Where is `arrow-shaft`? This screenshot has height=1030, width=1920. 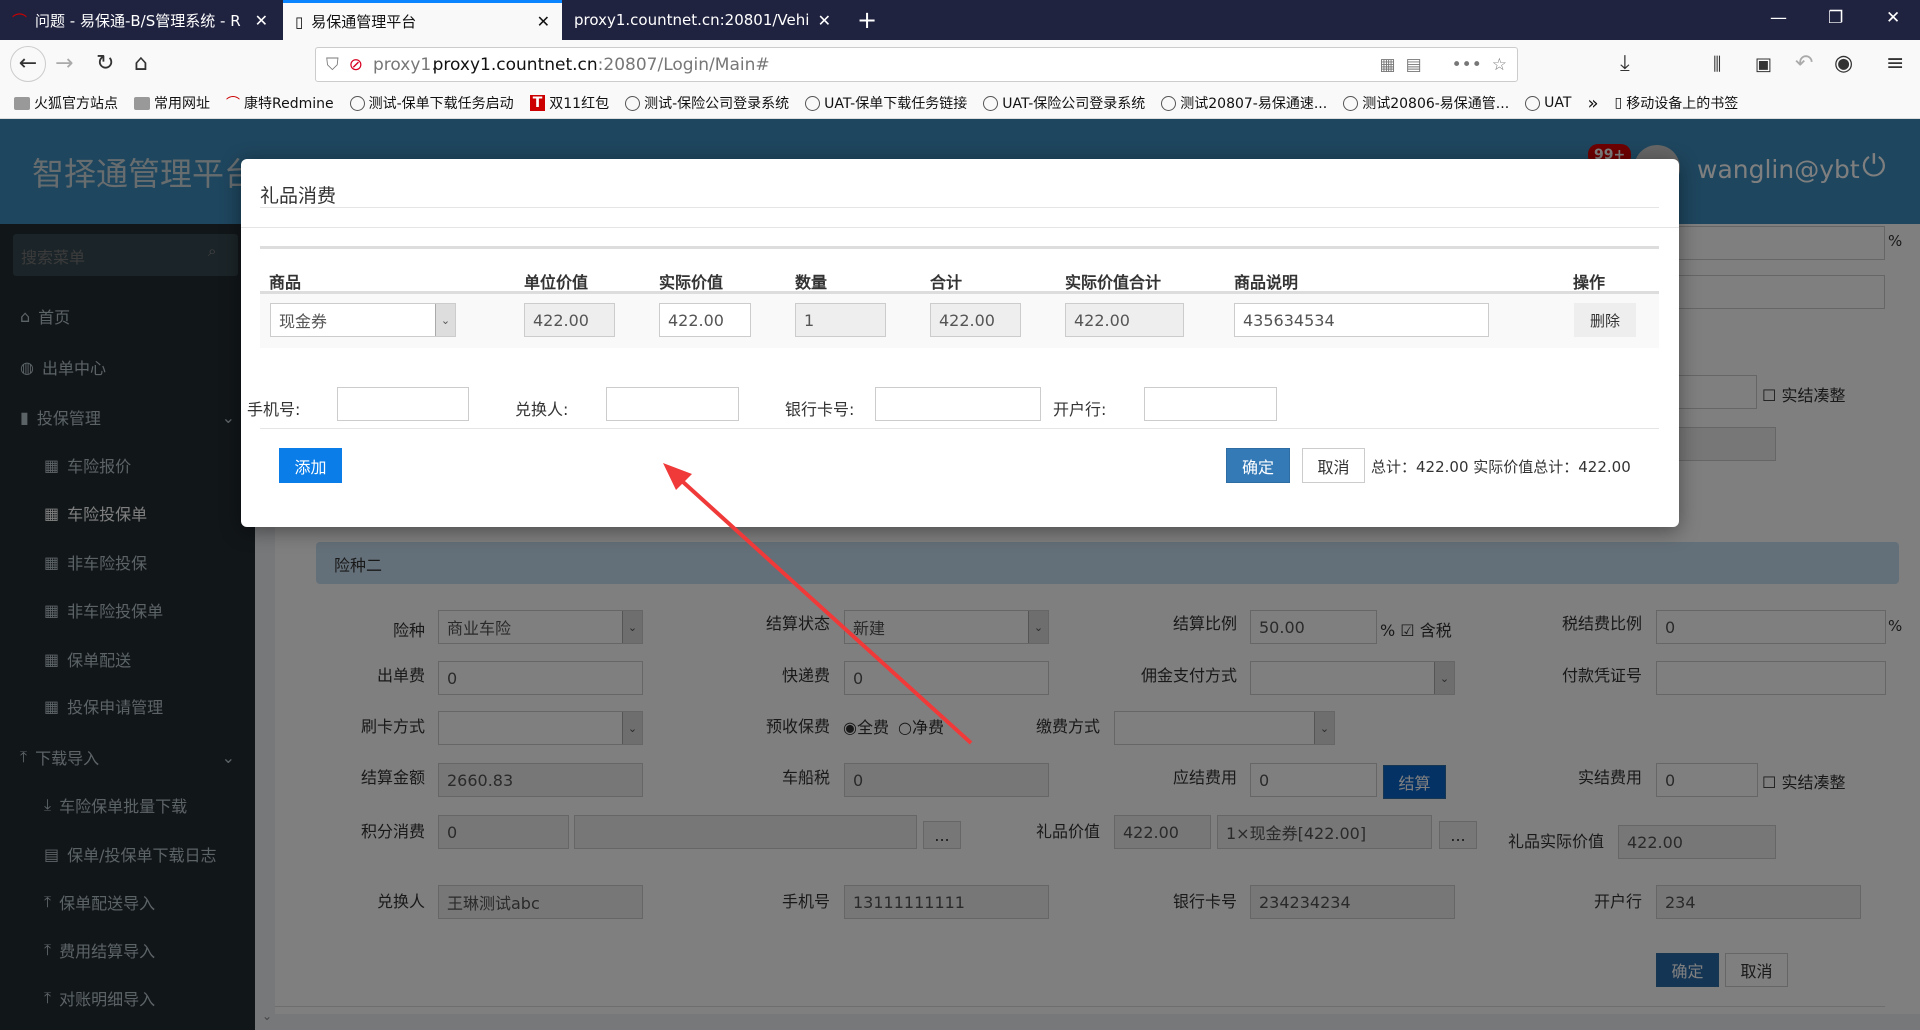
arrow-shaft is located at coordinates (821, 607).